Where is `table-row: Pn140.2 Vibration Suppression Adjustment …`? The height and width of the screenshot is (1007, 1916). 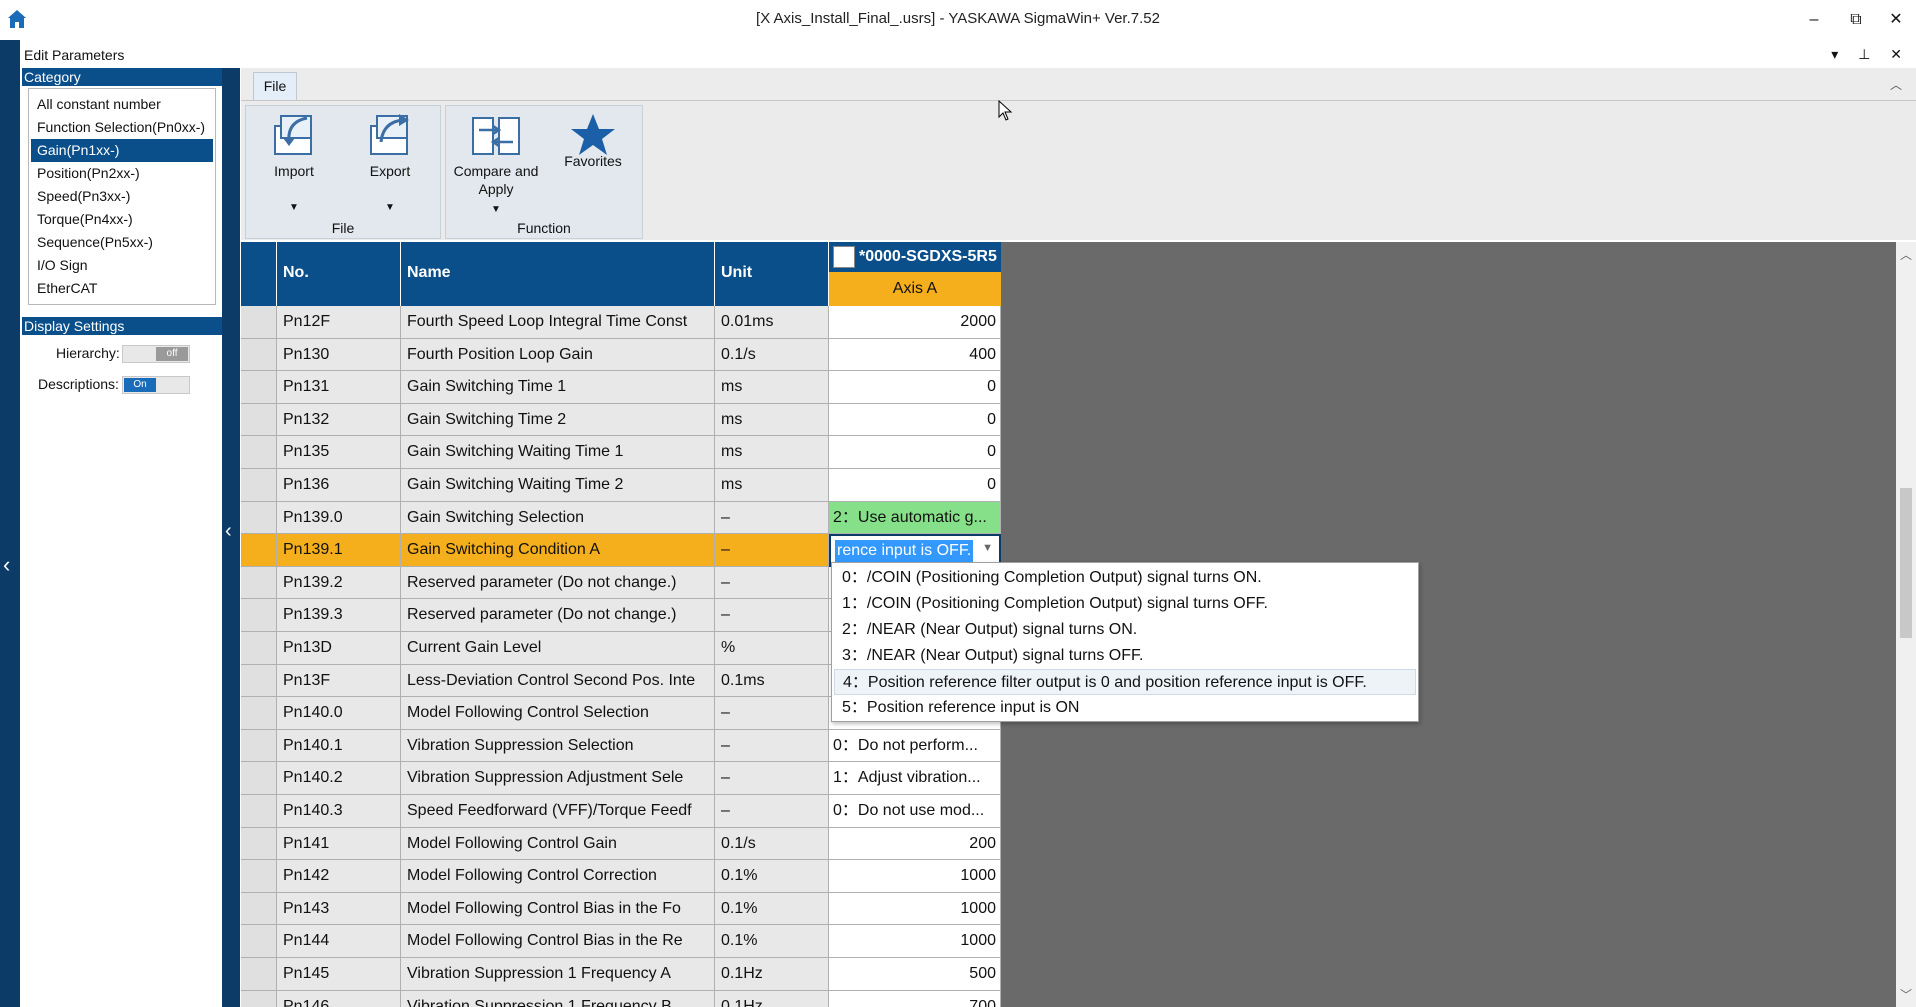
table-row: Pn140.2 Vibration Suppression Adjustment … is located at coordinates (621, 778).